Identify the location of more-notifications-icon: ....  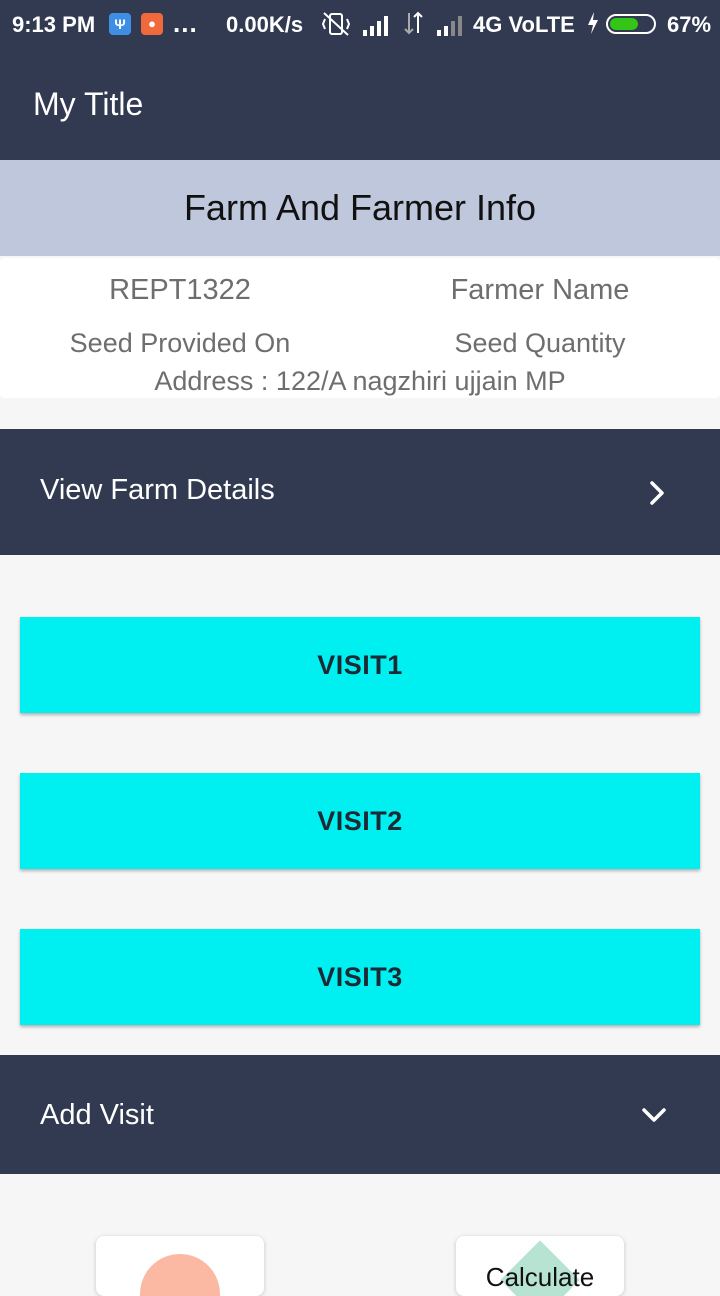
(185, 23).